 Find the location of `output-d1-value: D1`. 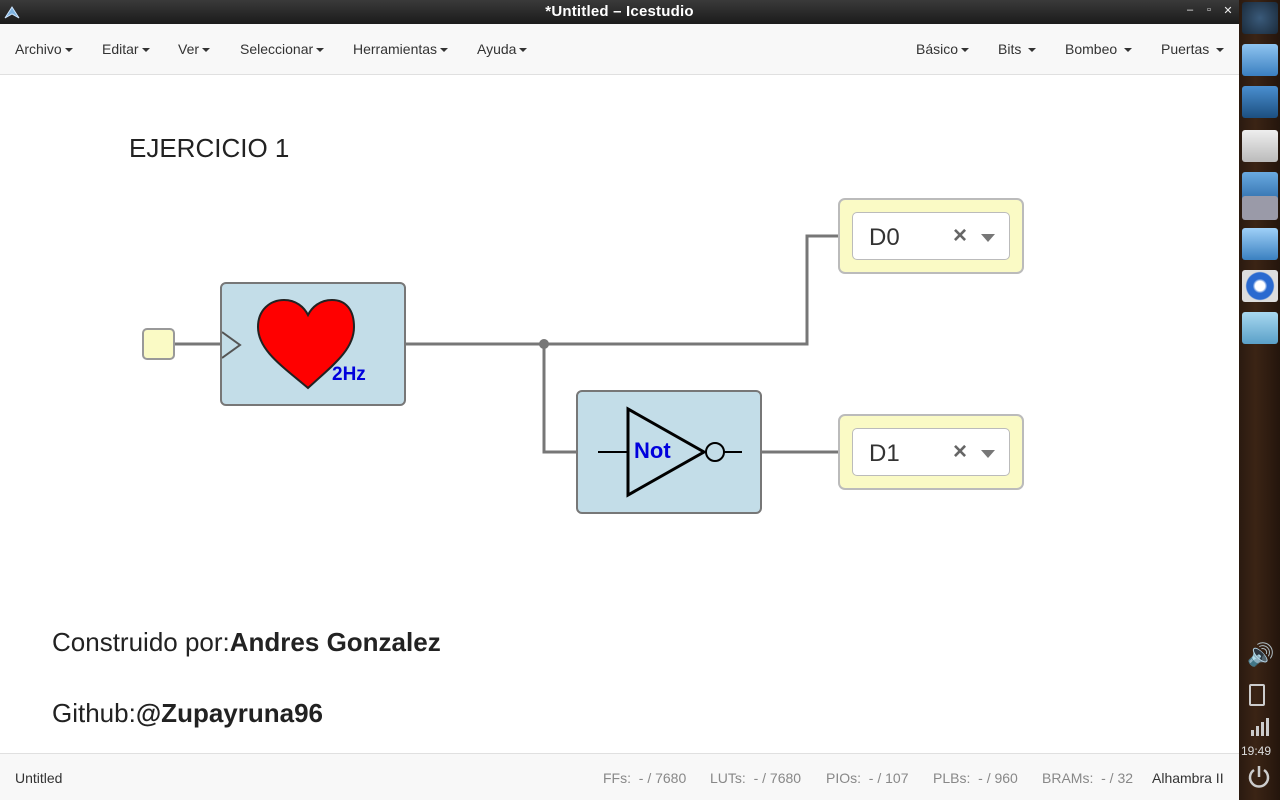

output-d1-value: D1 is located at coordinates (884, 453).